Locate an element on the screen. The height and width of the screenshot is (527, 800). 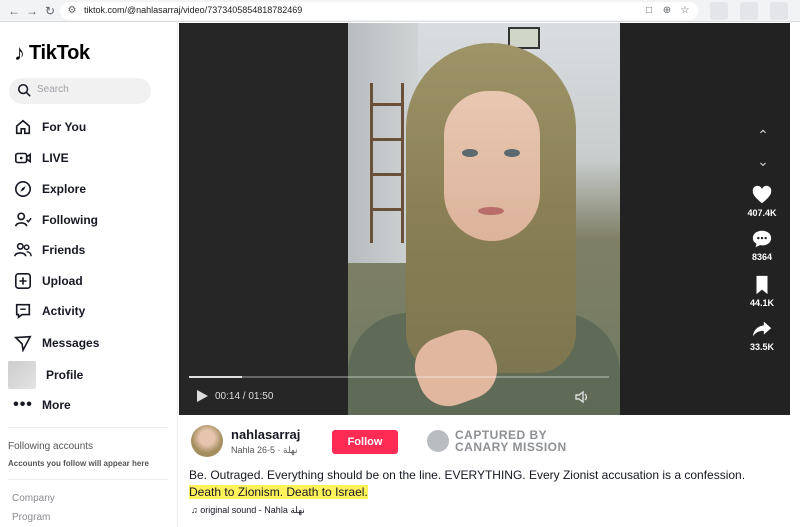
next-video-button: ⌄ is located at coordinates (763, 161).